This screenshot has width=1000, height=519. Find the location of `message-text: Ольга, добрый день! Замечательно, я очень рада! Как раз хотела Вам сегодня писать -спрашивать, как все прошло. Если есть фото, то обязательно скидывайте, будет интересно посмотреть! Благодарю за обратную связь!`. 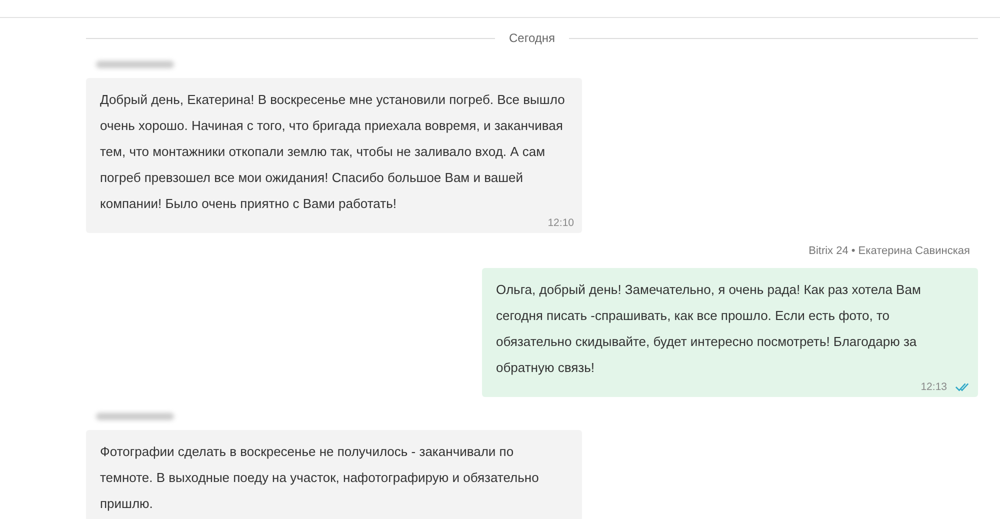

message-text: Ольга, добрый день! Замечательно, я очень рада! Как раз хотела Вам сегодня писать -спрашивать, как все прошло. Если есть фото, то обязательно скидывайте, будет интересно посмотреть! Благодарю за обратную связь! is located at coordinates (709, 329).